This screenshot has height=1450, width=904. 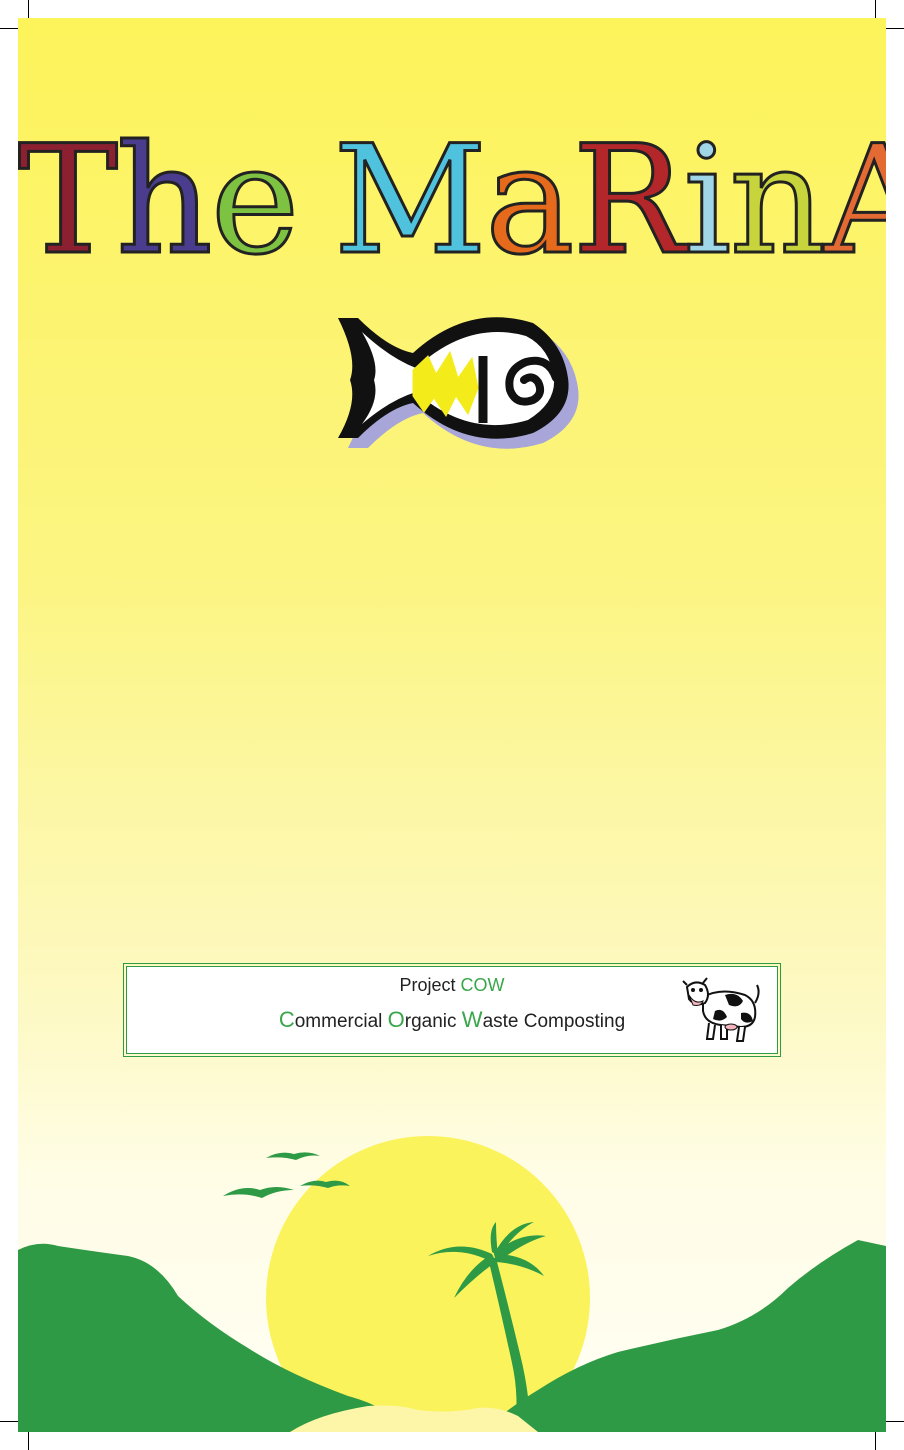 What do you see at coordinates (482, 985) in the screenshot?
I see `cow-acronym: COW` at bounding box center [482, 985].